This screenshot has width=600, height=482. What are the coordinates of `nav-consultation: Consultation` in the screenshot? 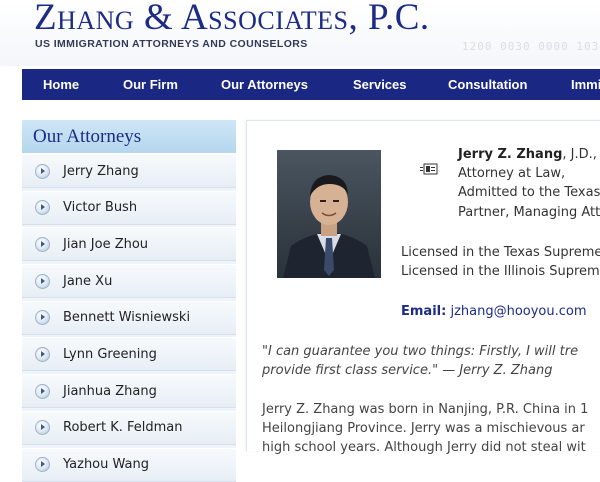 It's located at (487, 84).